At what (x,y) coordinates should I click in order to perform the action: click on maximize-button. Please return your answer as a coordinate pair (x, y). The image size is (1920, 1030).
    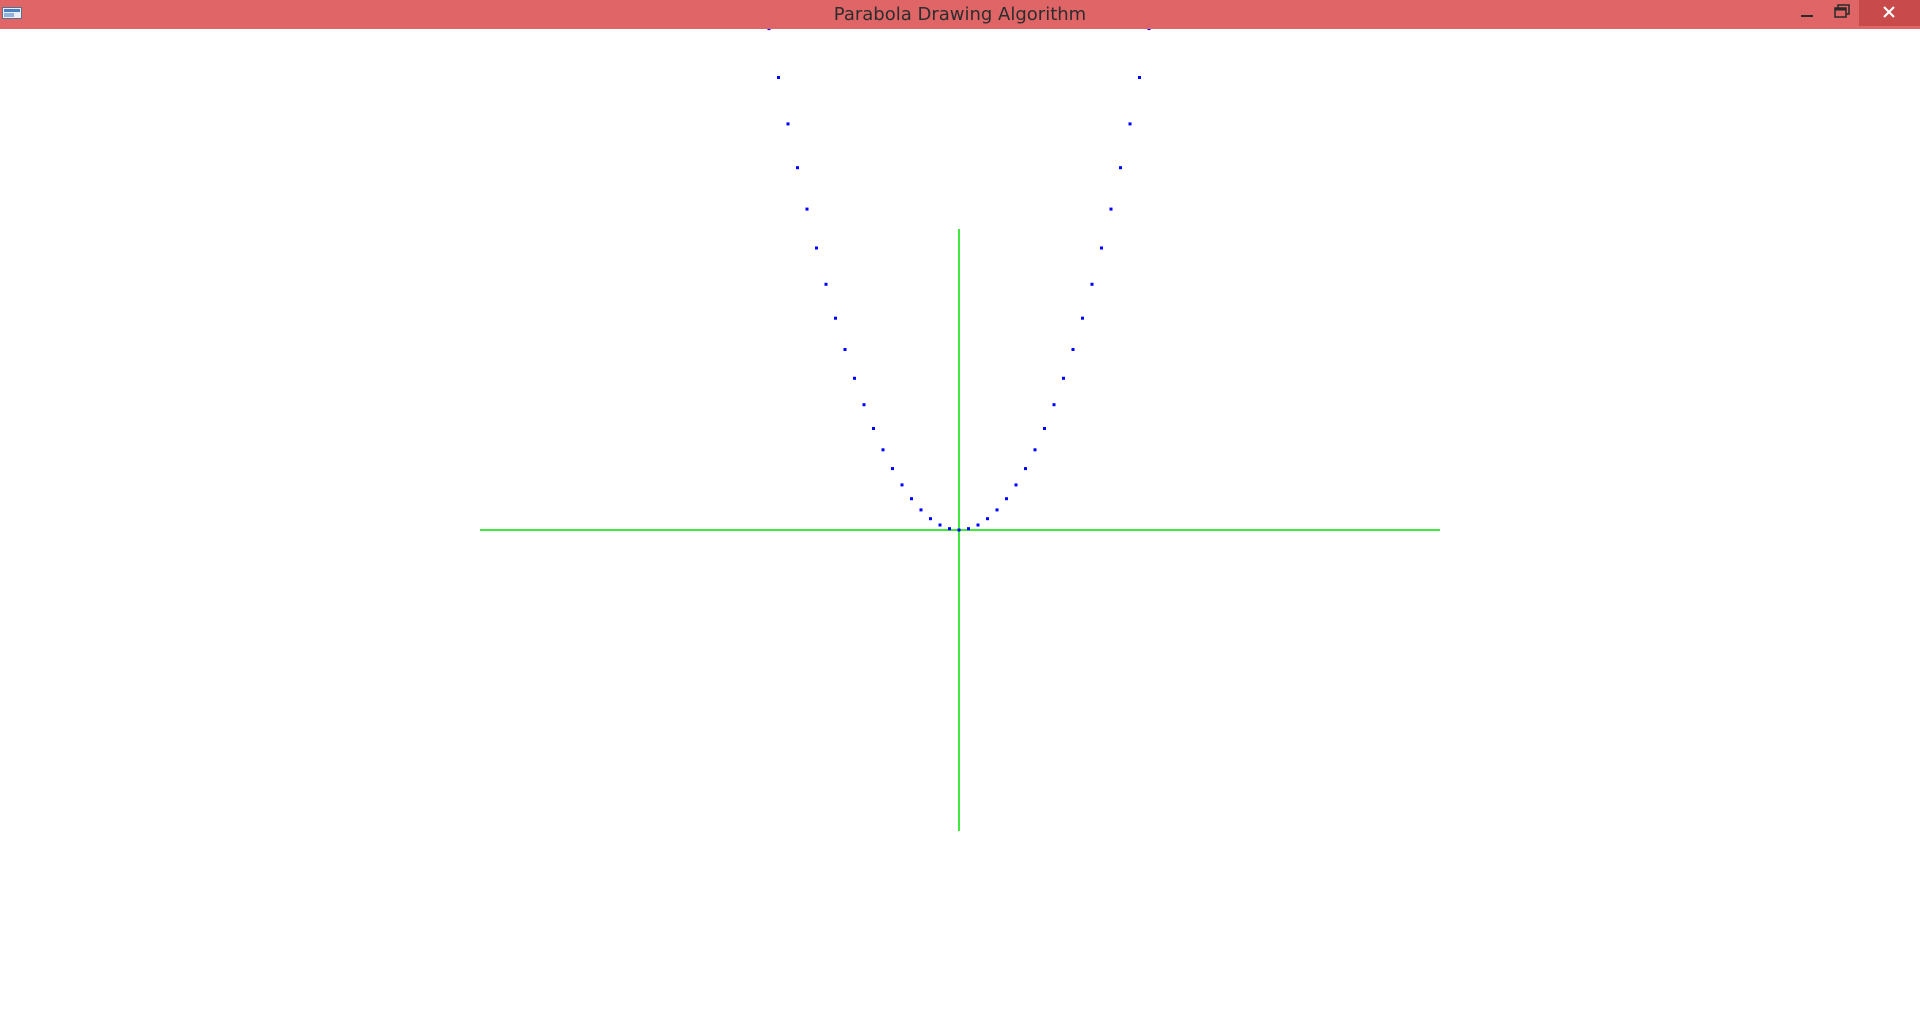
    Looking at the image, I should click on (1841, 13).